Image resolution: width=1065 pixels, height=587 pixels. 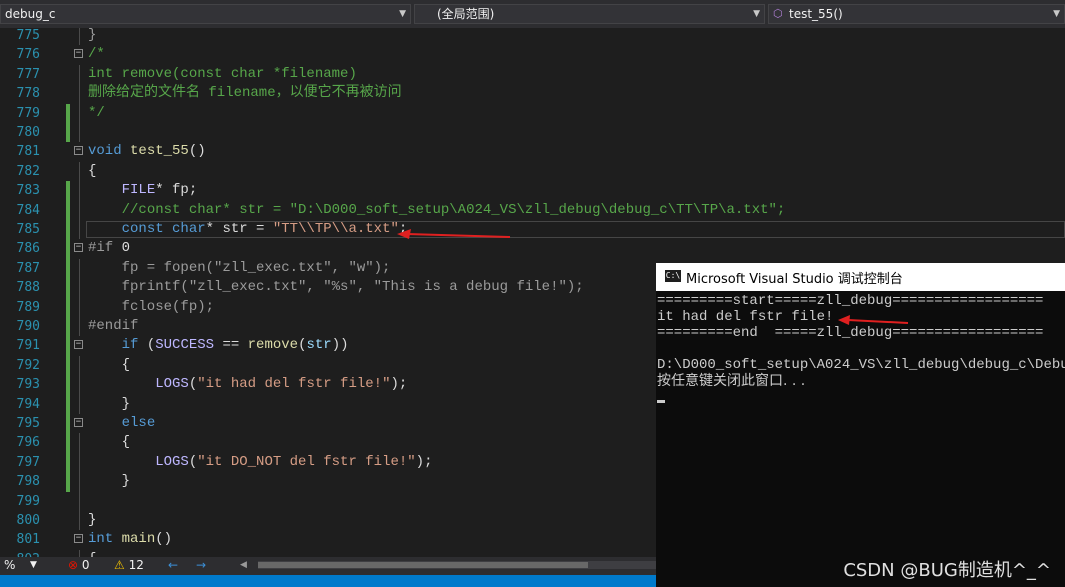 What do you see at coordinates (532, 171) in the screenshot?
I see `code-line: 782 {` at bounding box center [532, 171].